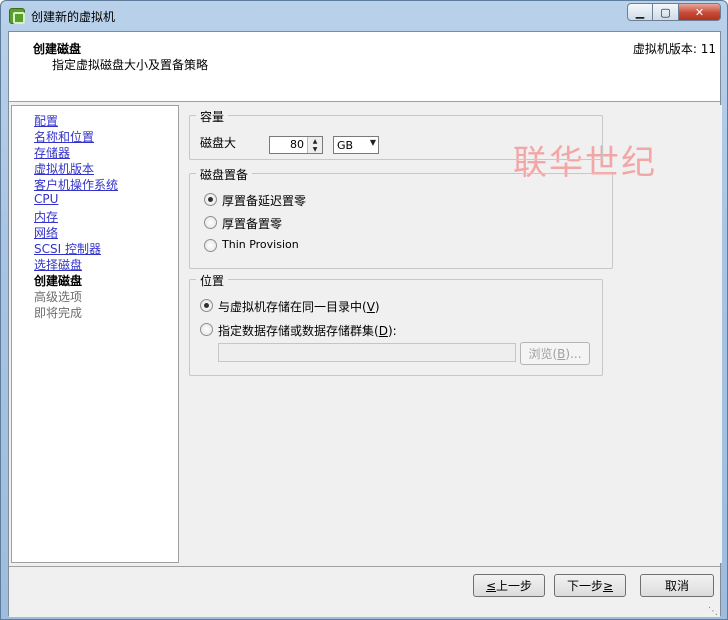 The height and width of the screenshot is (620, 728). What do you see at coordinates (73, 17) in the screenshot?
I see `window-title: 创建新的虚拟机` at bounding box center [73, 17].